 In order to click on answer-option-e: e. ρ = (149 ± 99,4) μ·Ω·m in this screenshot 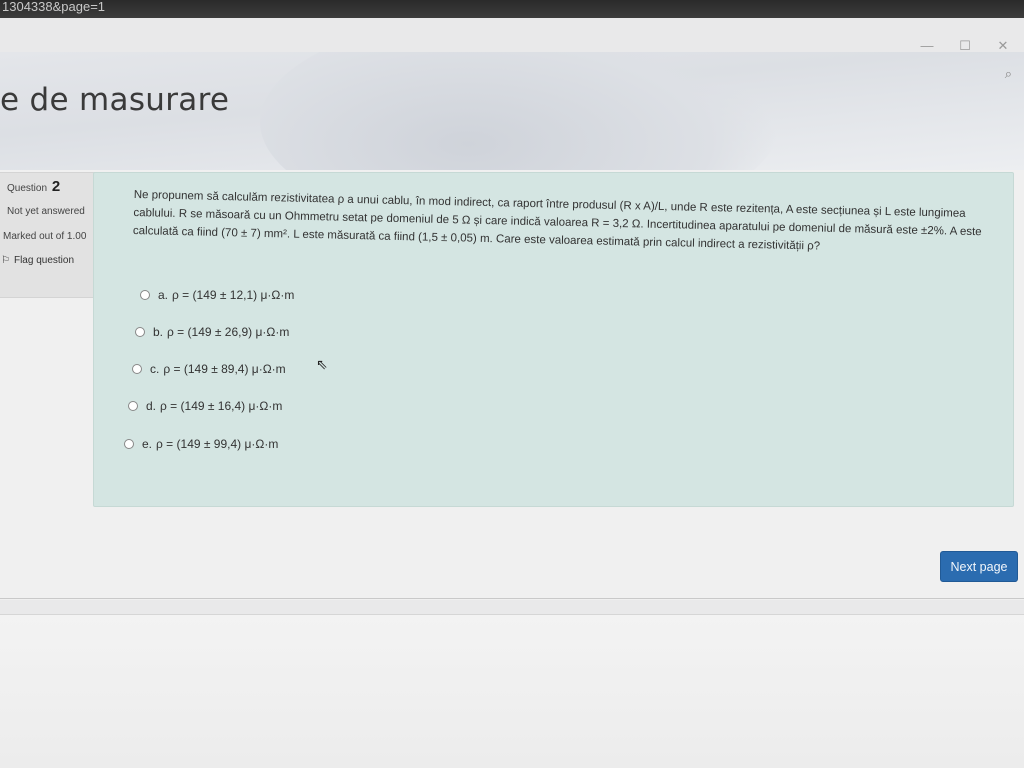, I will do `click(201, 444)`.